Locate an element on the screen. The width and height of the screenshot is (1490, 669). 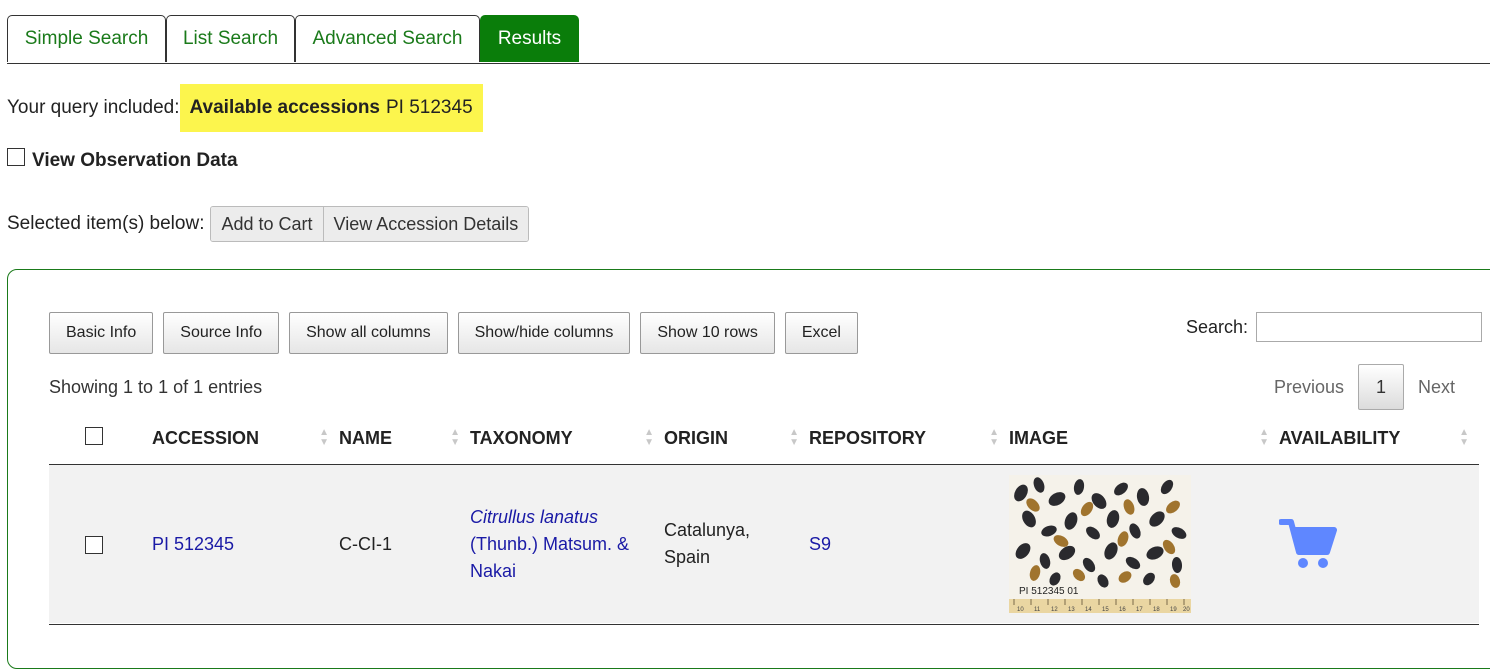
accession-cell: PI 512345 is located at coordinates (245, 543).